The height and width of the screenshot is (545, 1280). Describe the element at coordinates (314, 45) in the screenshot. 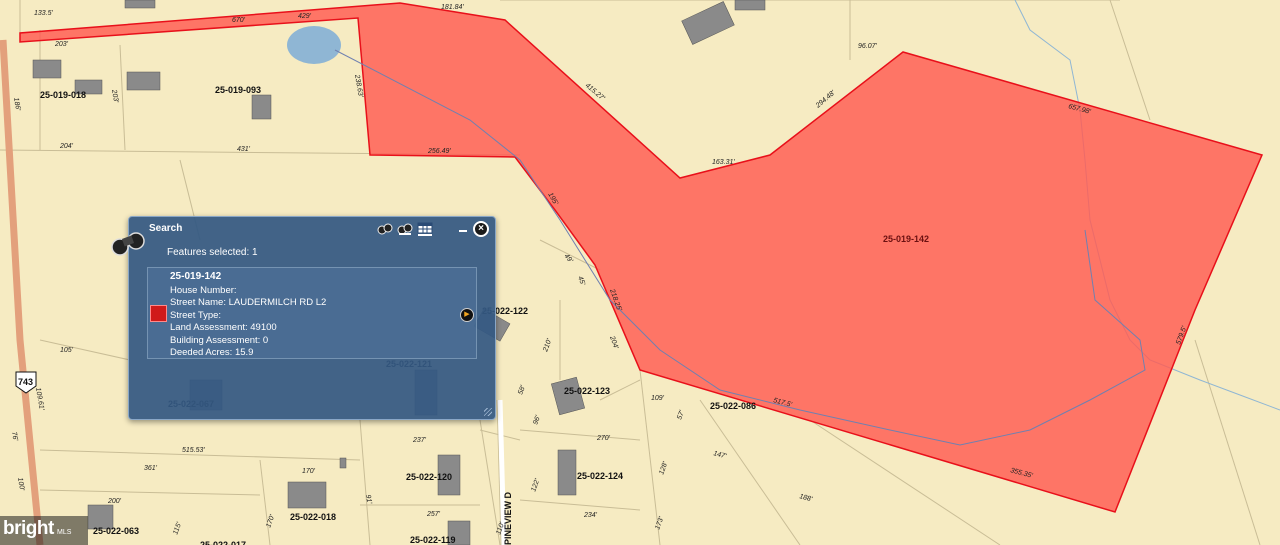

I see `pond` at that location.